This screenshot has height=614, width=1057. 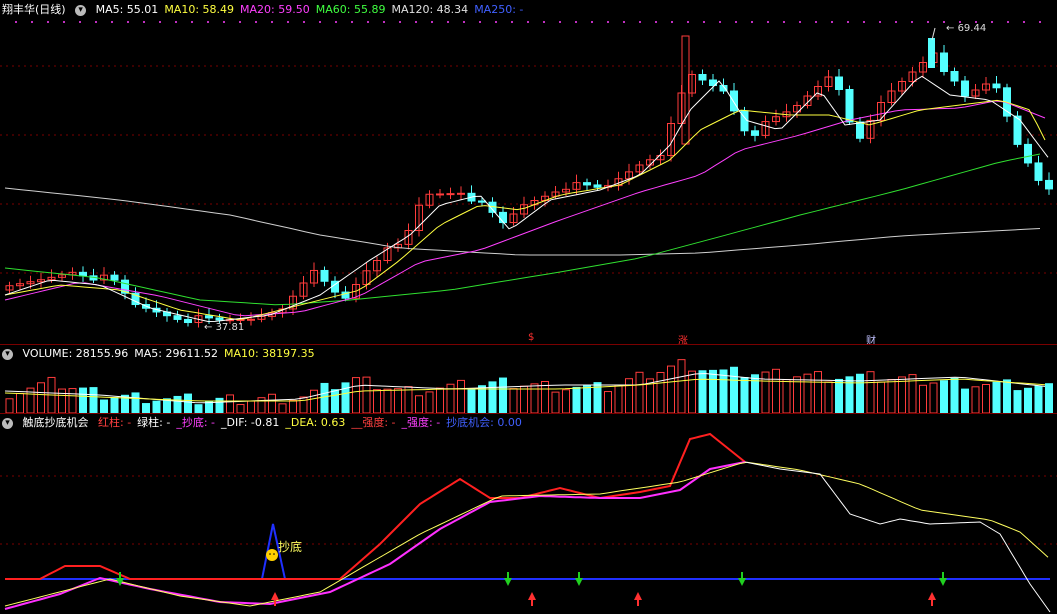 What do you see at coordinates (897, 537) in the screenshot?
I see `dif-line` at bounding box center [897, 537].